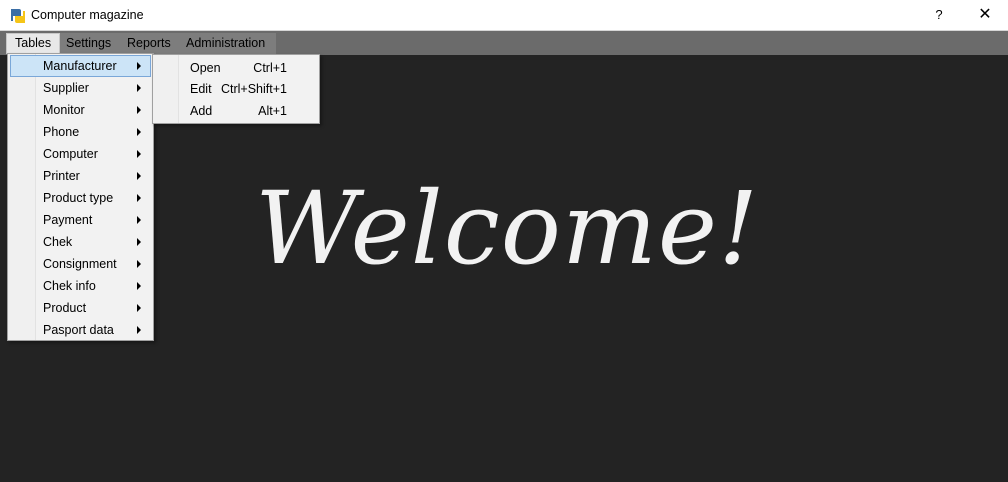 The image size is (1008, 482). I want to click on menu-item-product: Product, so click(80, 308).